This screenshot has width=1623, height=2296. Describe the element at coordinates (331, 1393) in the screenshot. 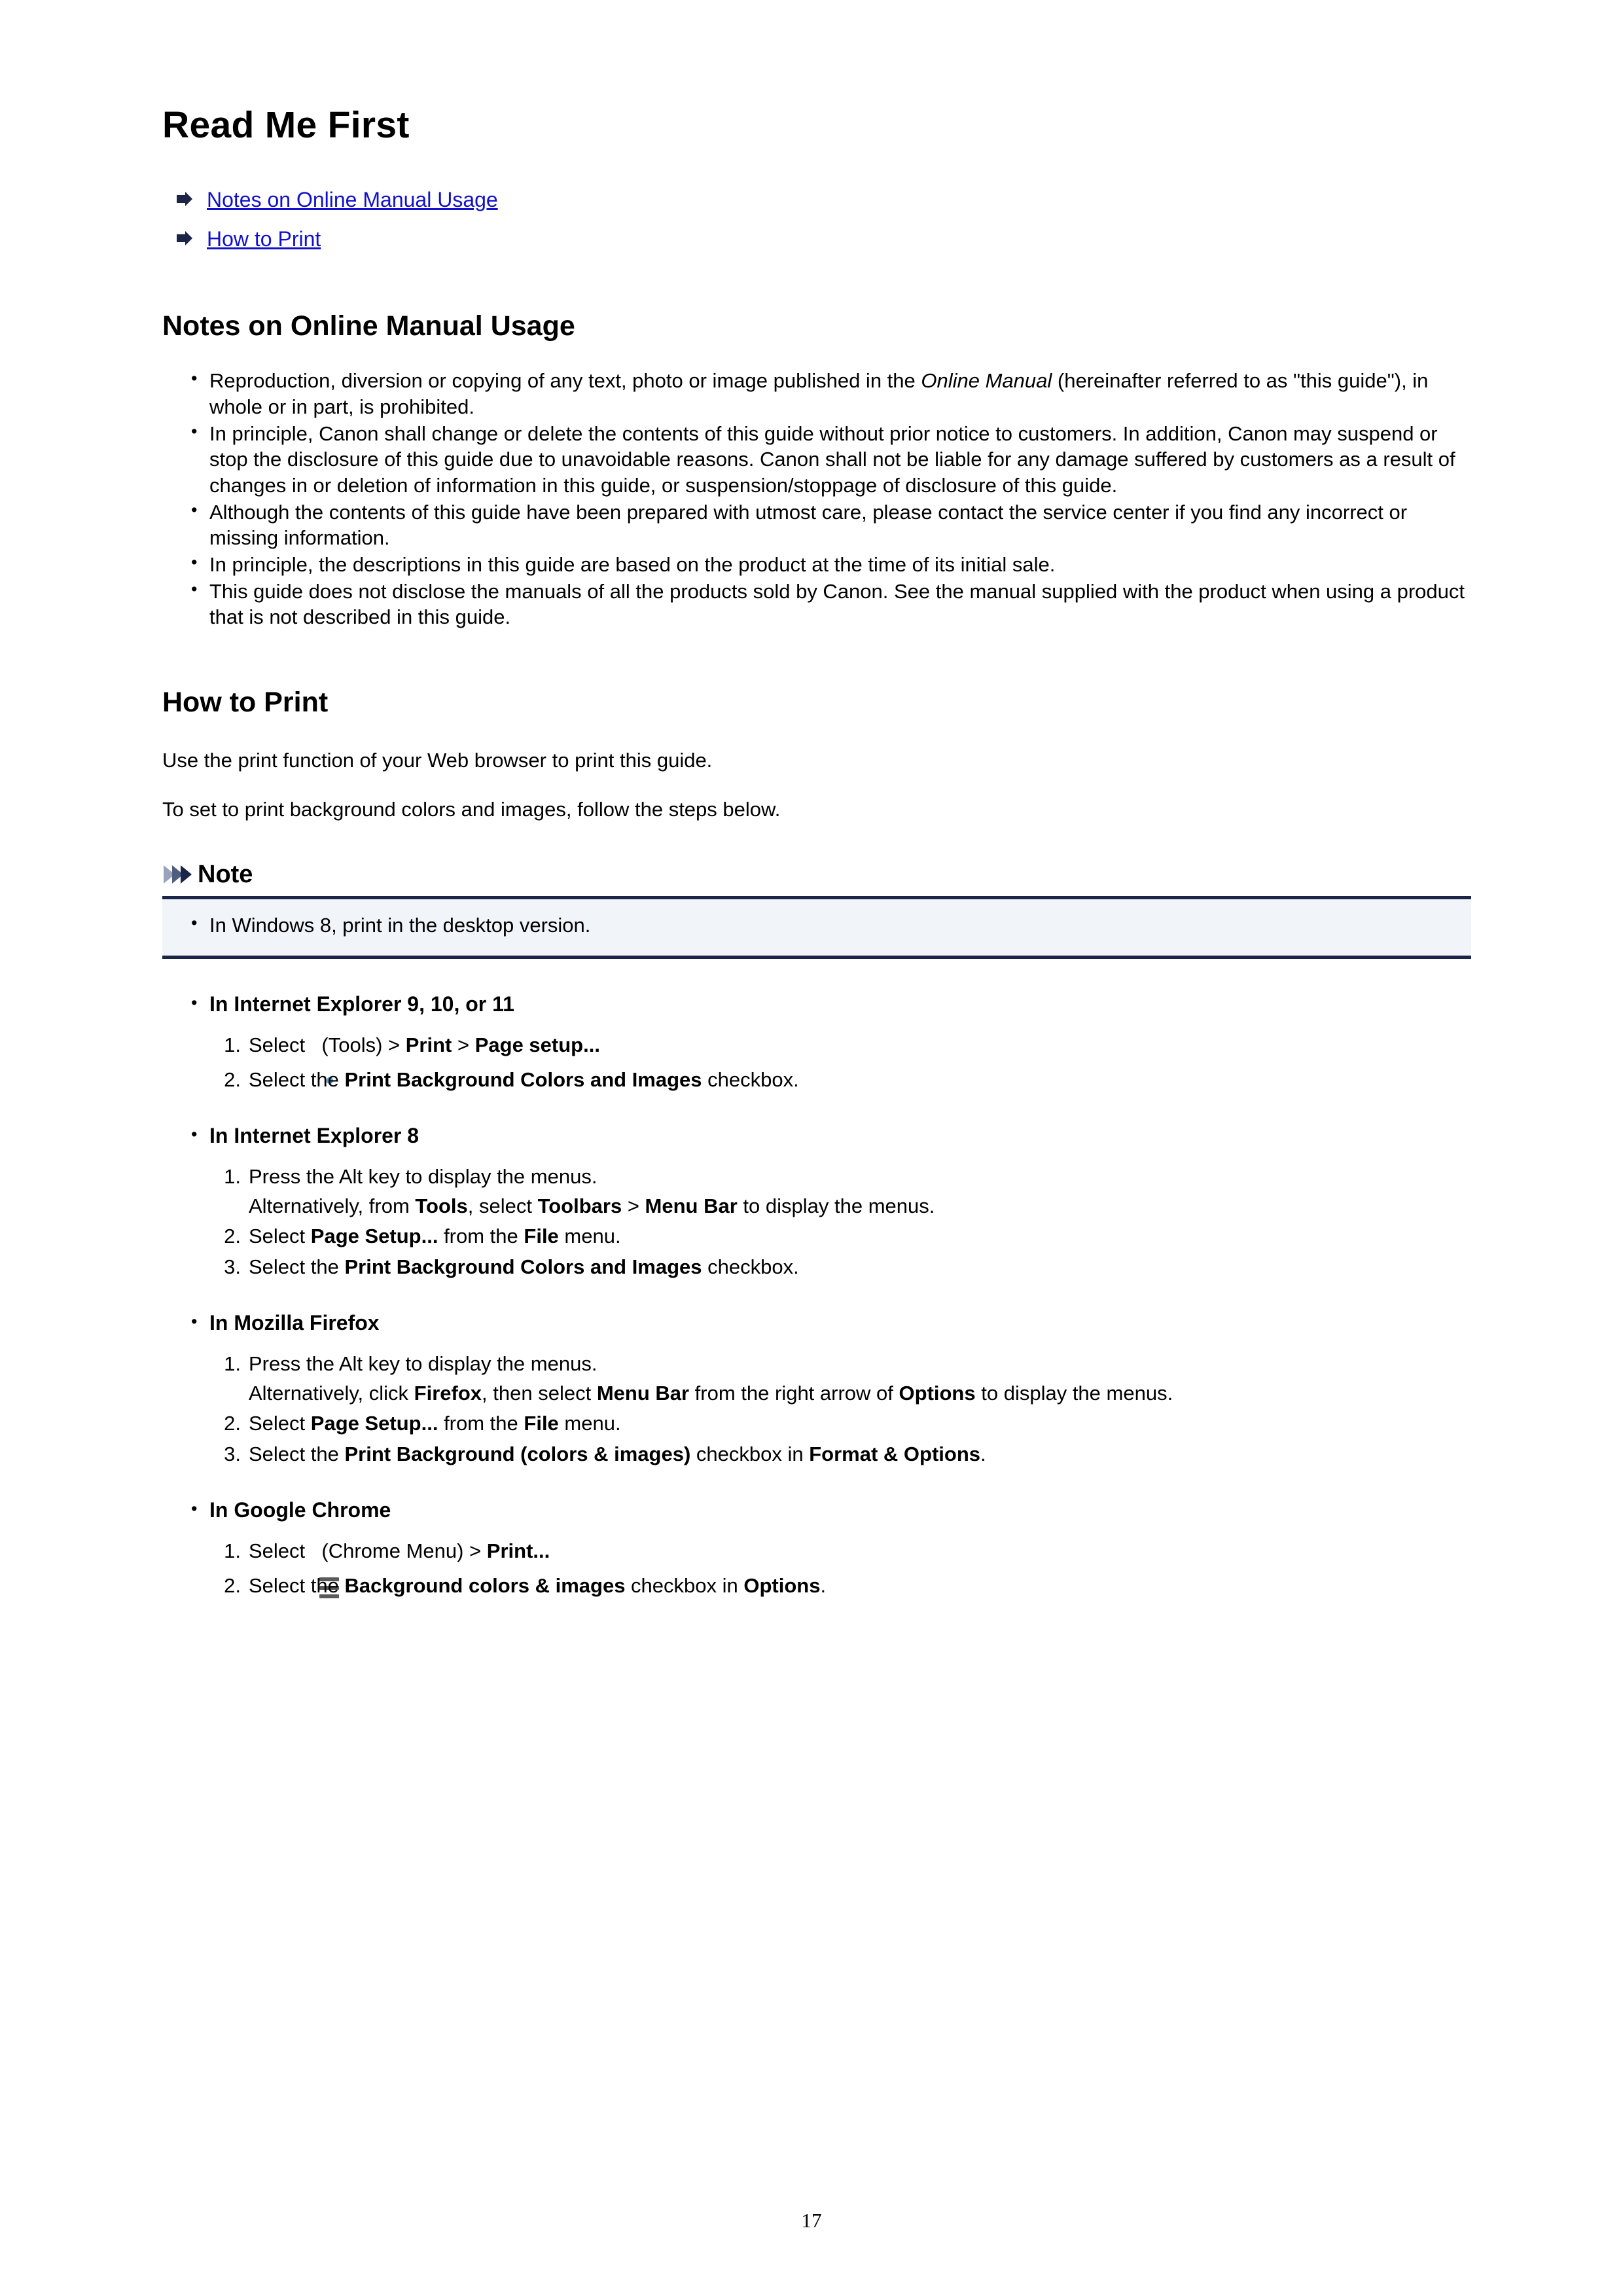

I see `text-run: Alternatively, click` at that location.